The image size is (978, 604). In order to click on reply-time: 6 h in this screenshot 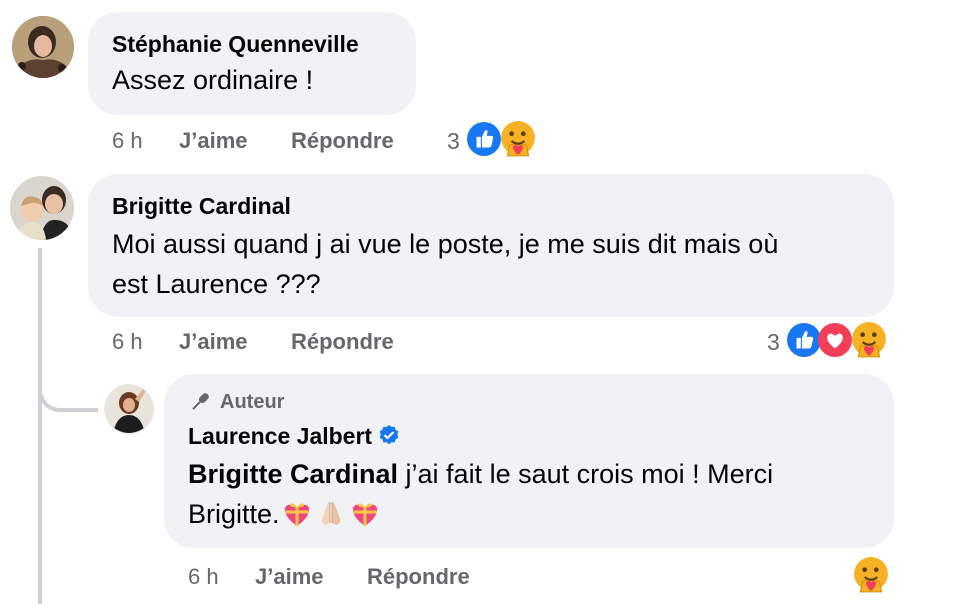, I will do `click(203, 577)`.